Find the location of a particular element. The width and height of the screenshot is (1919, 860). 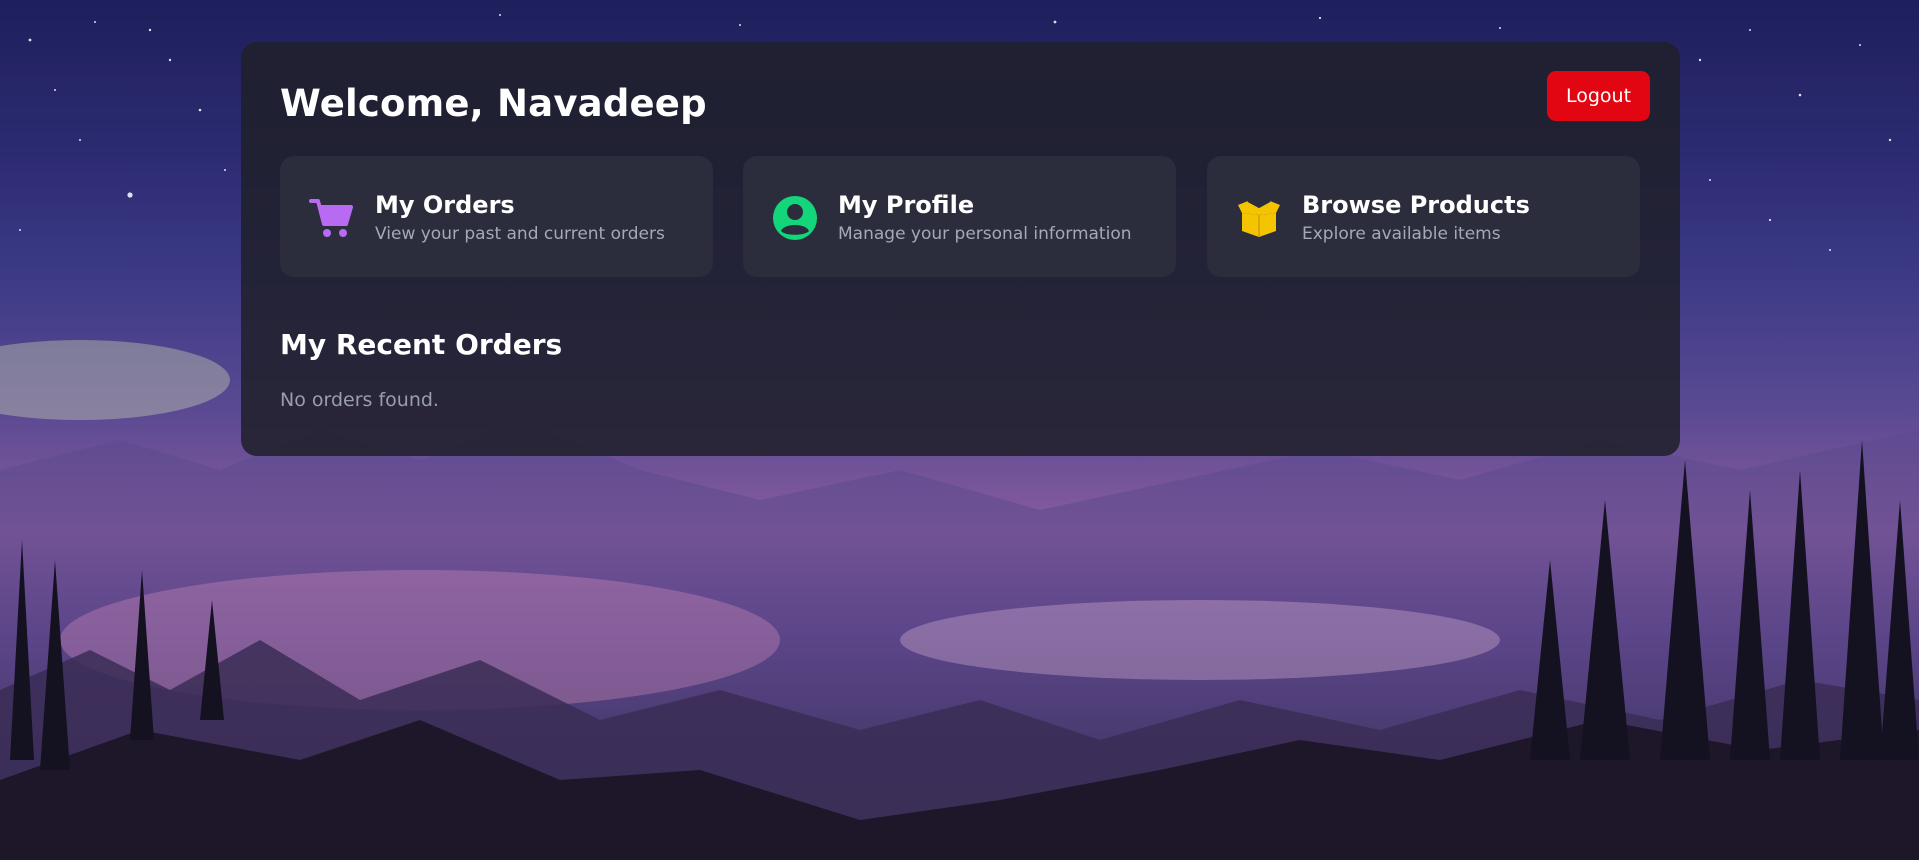

card-title: My Orders is located at coordinates (445, 205).